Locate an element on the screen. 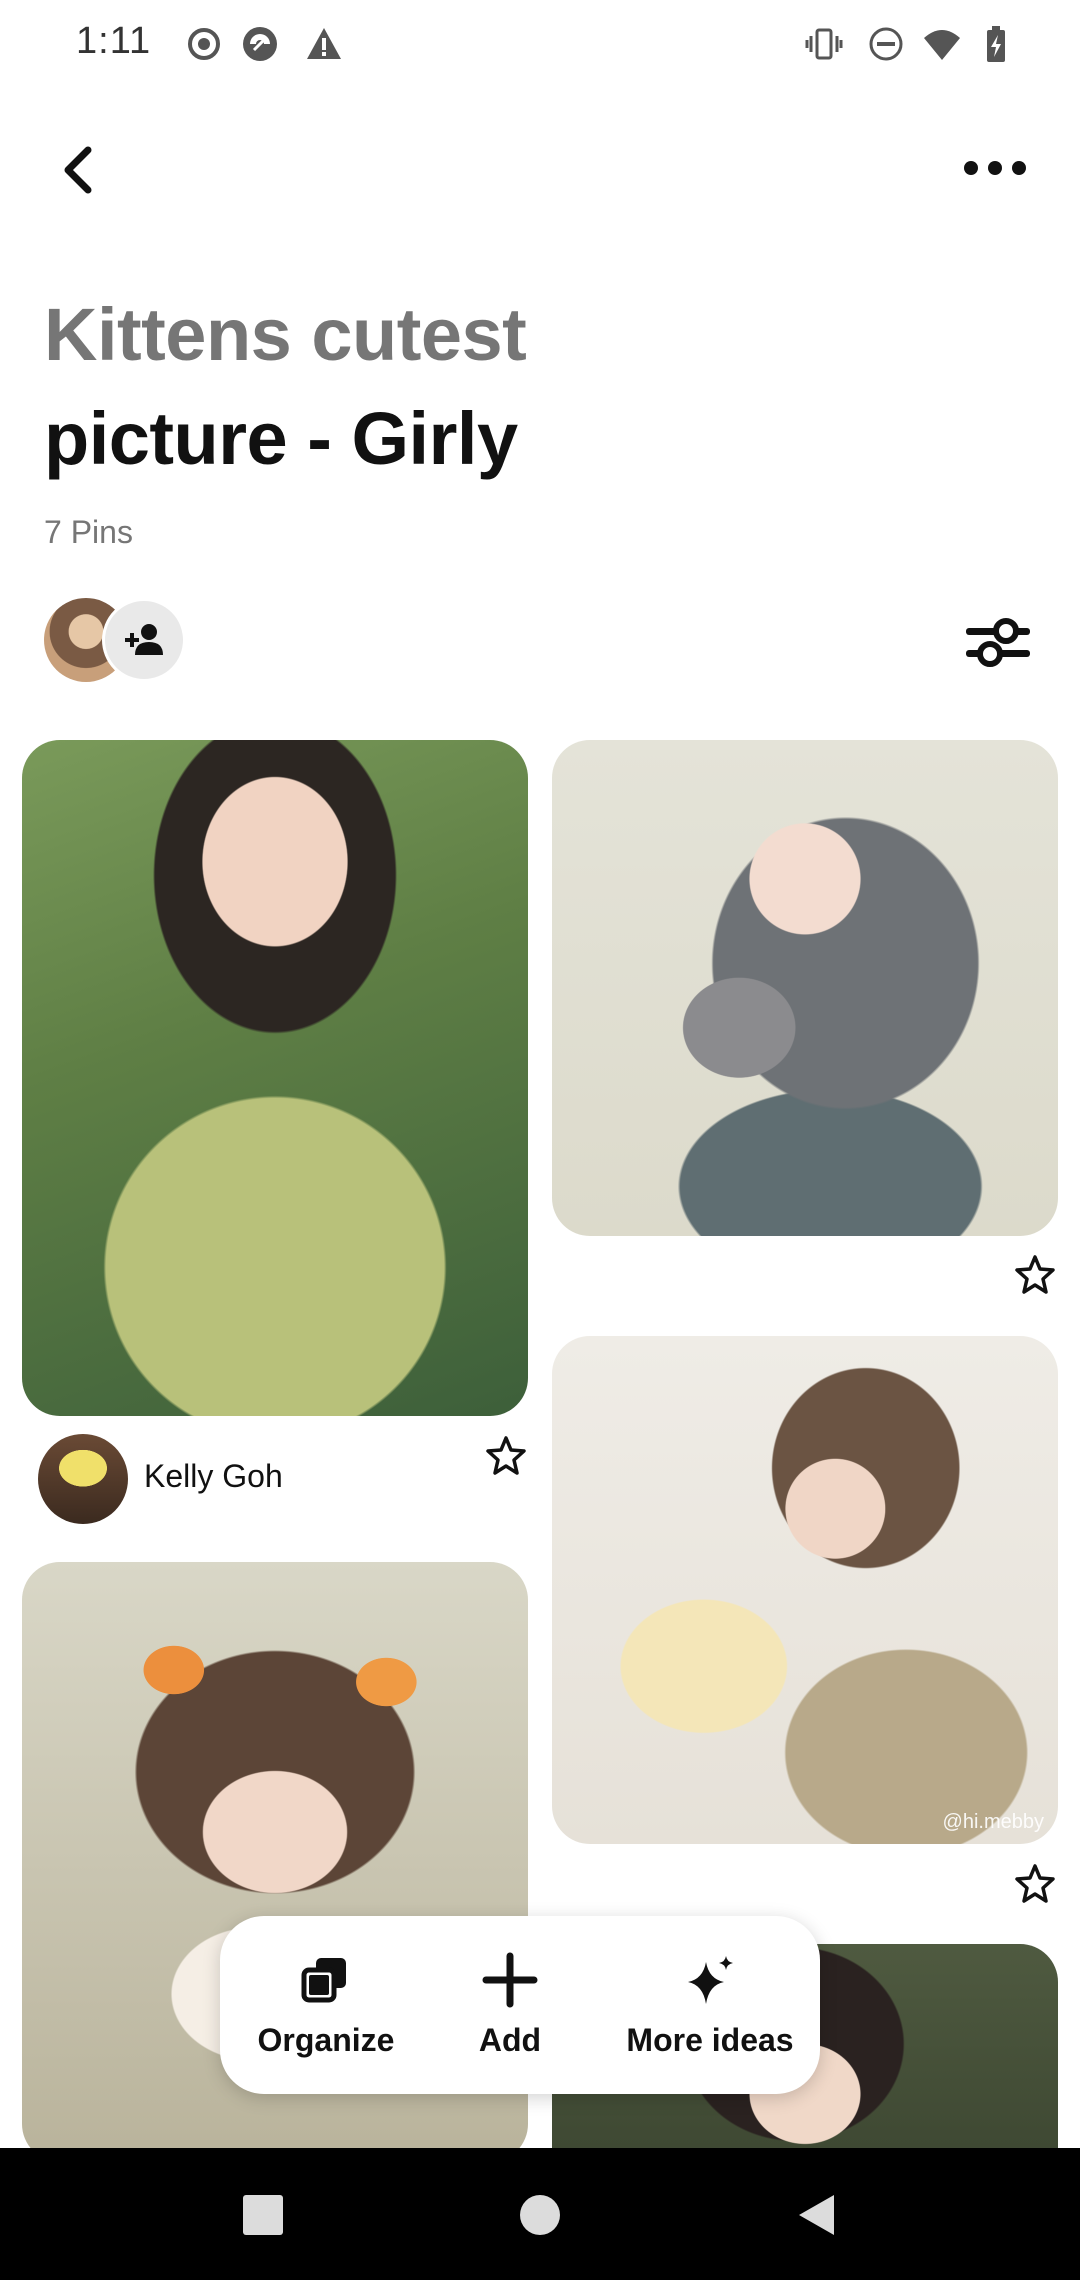 Image resolution: width=1080 pixels, height=2280 pixels. back-button is located at coordinates (80, 170).